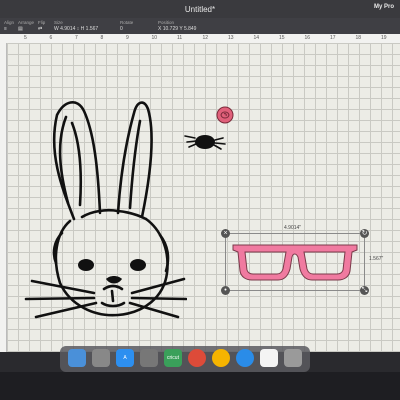 This screenshot has height=400, width=400. Describe the element at coordinates (101, 358) in the screenshot. I see `launchpad-icon` at that location.